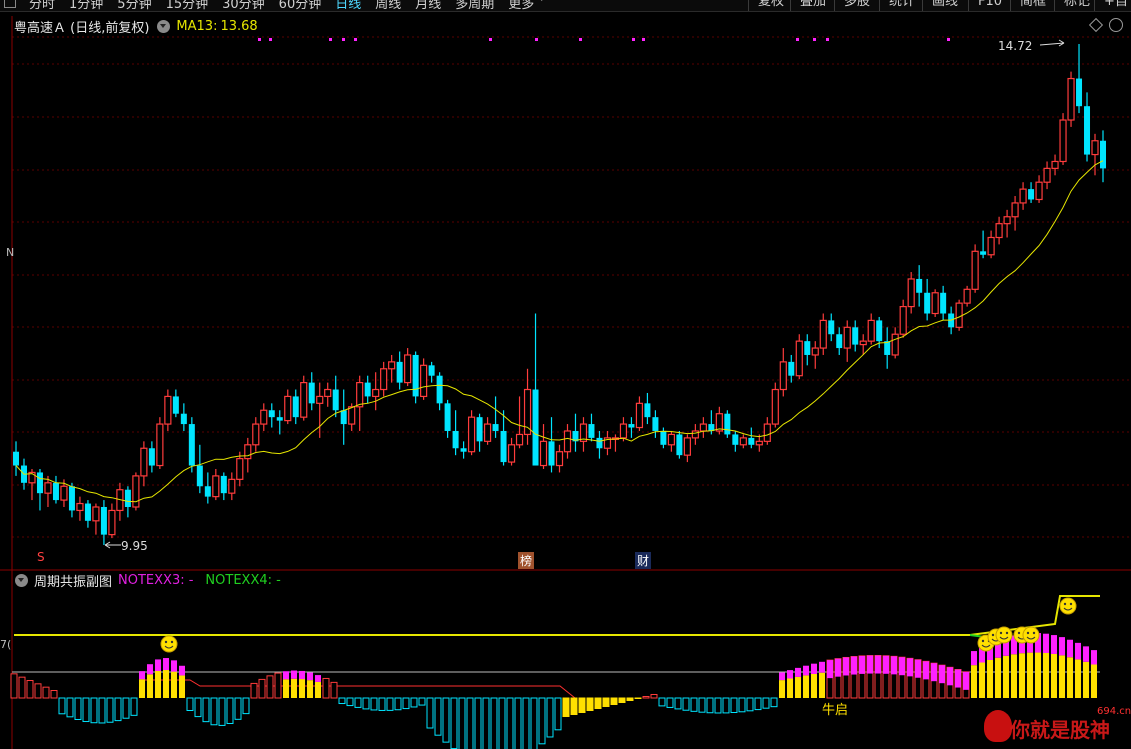 This screenshot has width=1131, height=749. Describe the element at coordinates (134, 5) in the screenshot. I see `tab-timeframe-2: 5分钟` at that location.